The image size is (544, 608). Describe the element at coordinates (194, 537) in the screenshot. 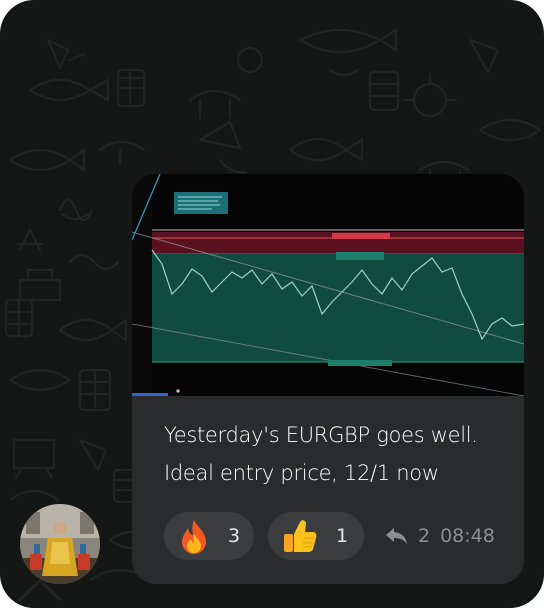

I see `fire-icon` at that location.